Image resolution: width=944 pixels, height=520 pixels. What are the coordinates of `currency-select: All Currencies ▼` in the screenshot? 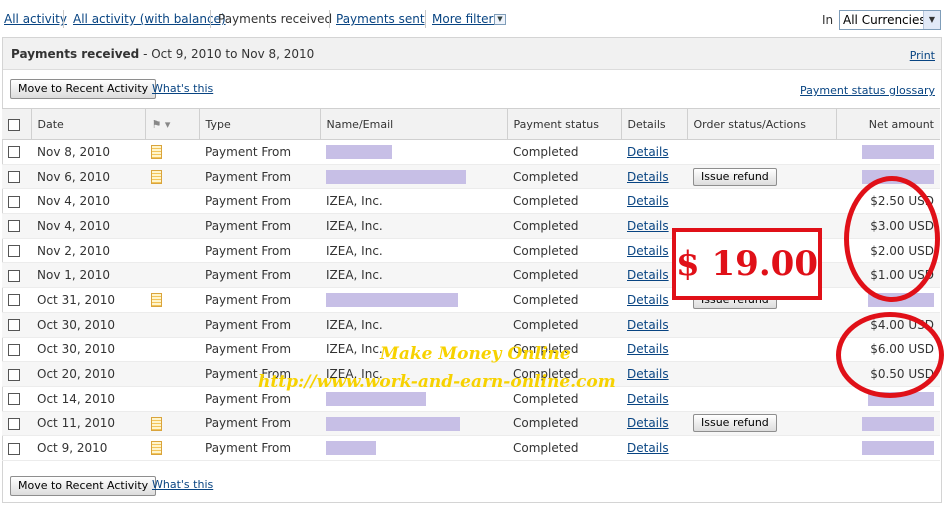 It's located at (890, 20).